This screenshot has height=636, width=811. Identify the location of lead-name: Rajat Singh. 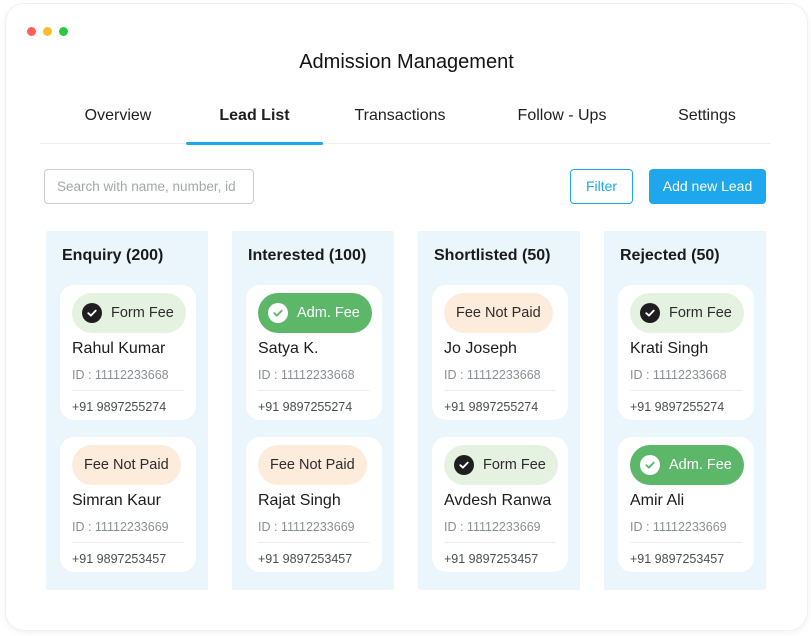
(299, 500).